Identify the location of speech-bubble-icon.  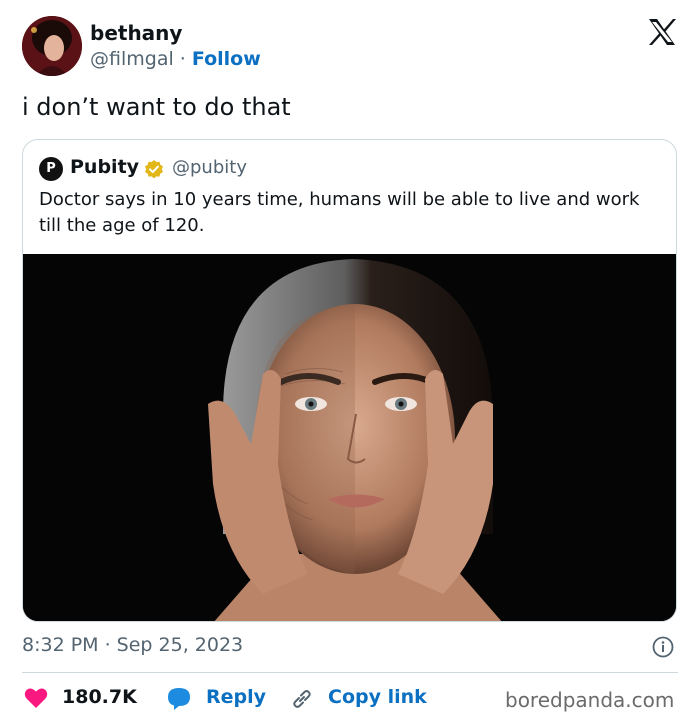
(179, 699).